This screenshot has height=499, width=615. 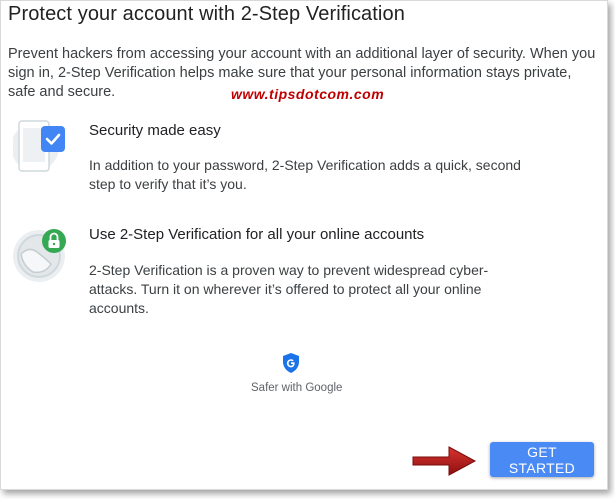 What do you see at coordinates (155, 130) in the screenshot?
I see `feature-title-security: Security made easy` at bounding box center [155, 130].